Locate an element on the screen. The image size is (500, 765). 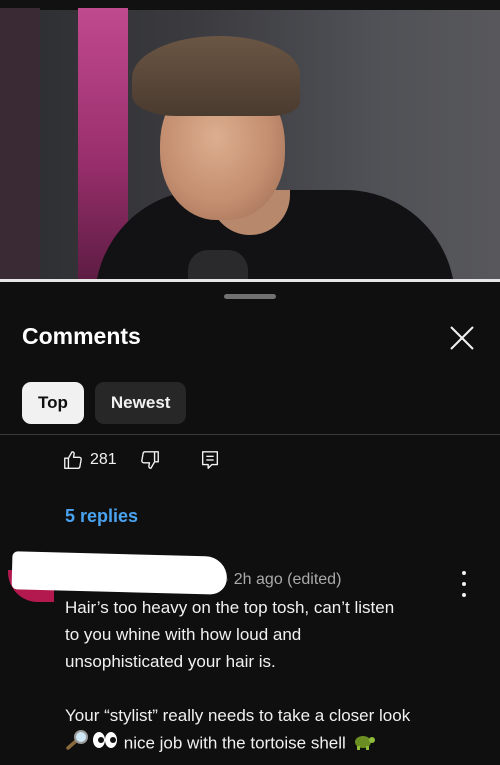
redacted-username is located at coordinates (119, 573).